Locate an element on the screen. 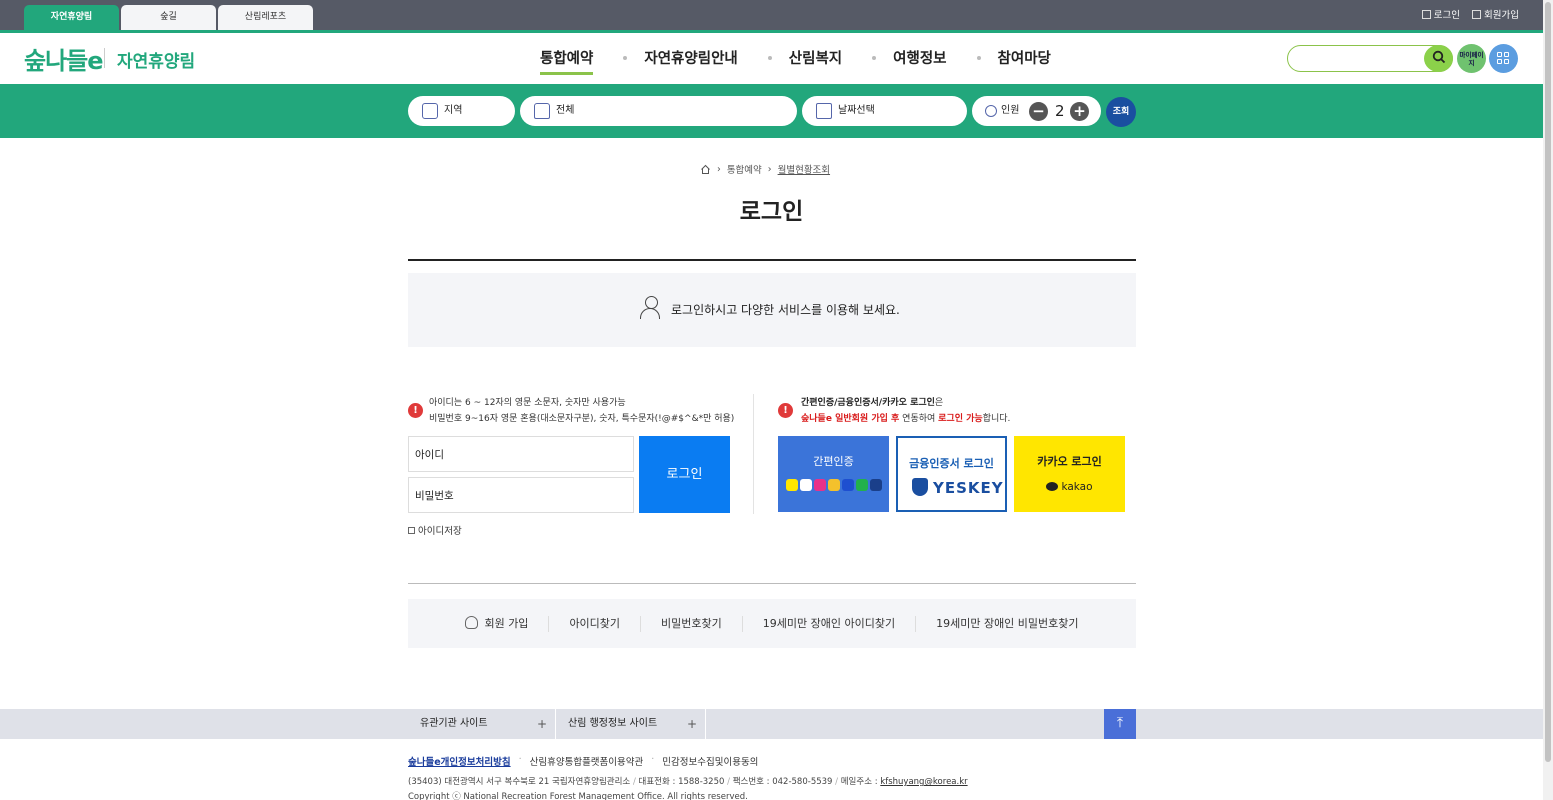 The image size is (1553, 800). find-id-minor-disabled-link: 19세미만 장애인 아이디찾기 is located at coordinates (828, 623).